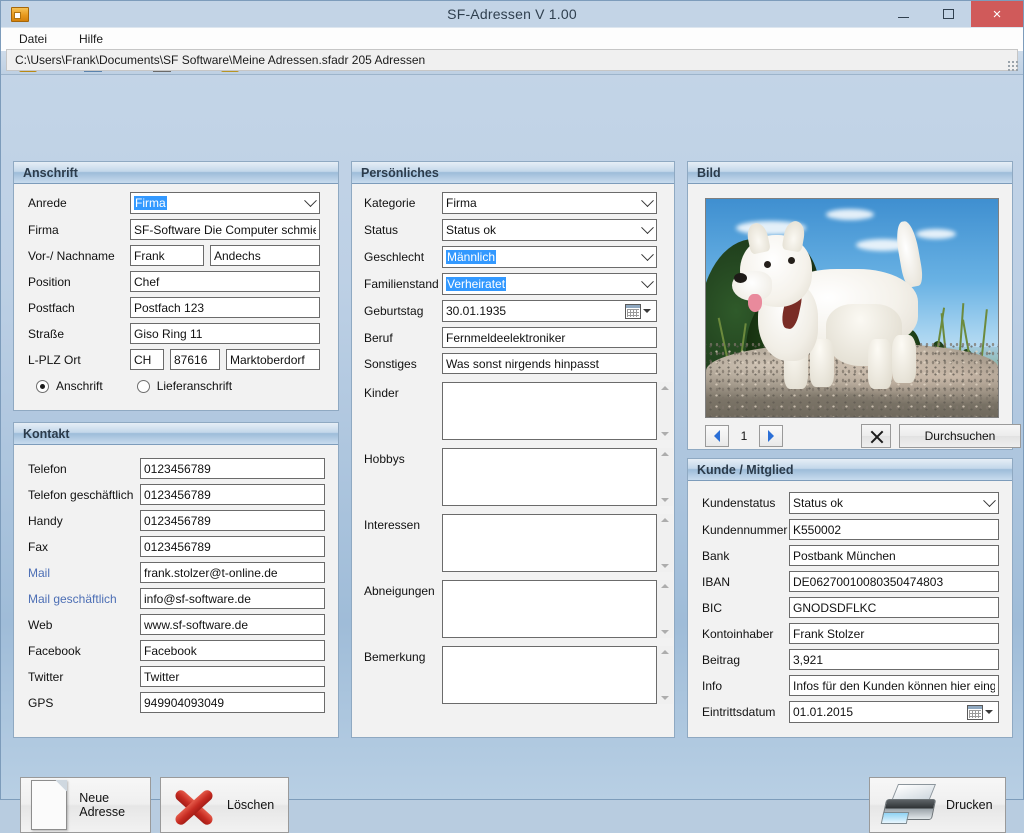  I want to click on mail-geschaeftlich-input, so click(232, 598).